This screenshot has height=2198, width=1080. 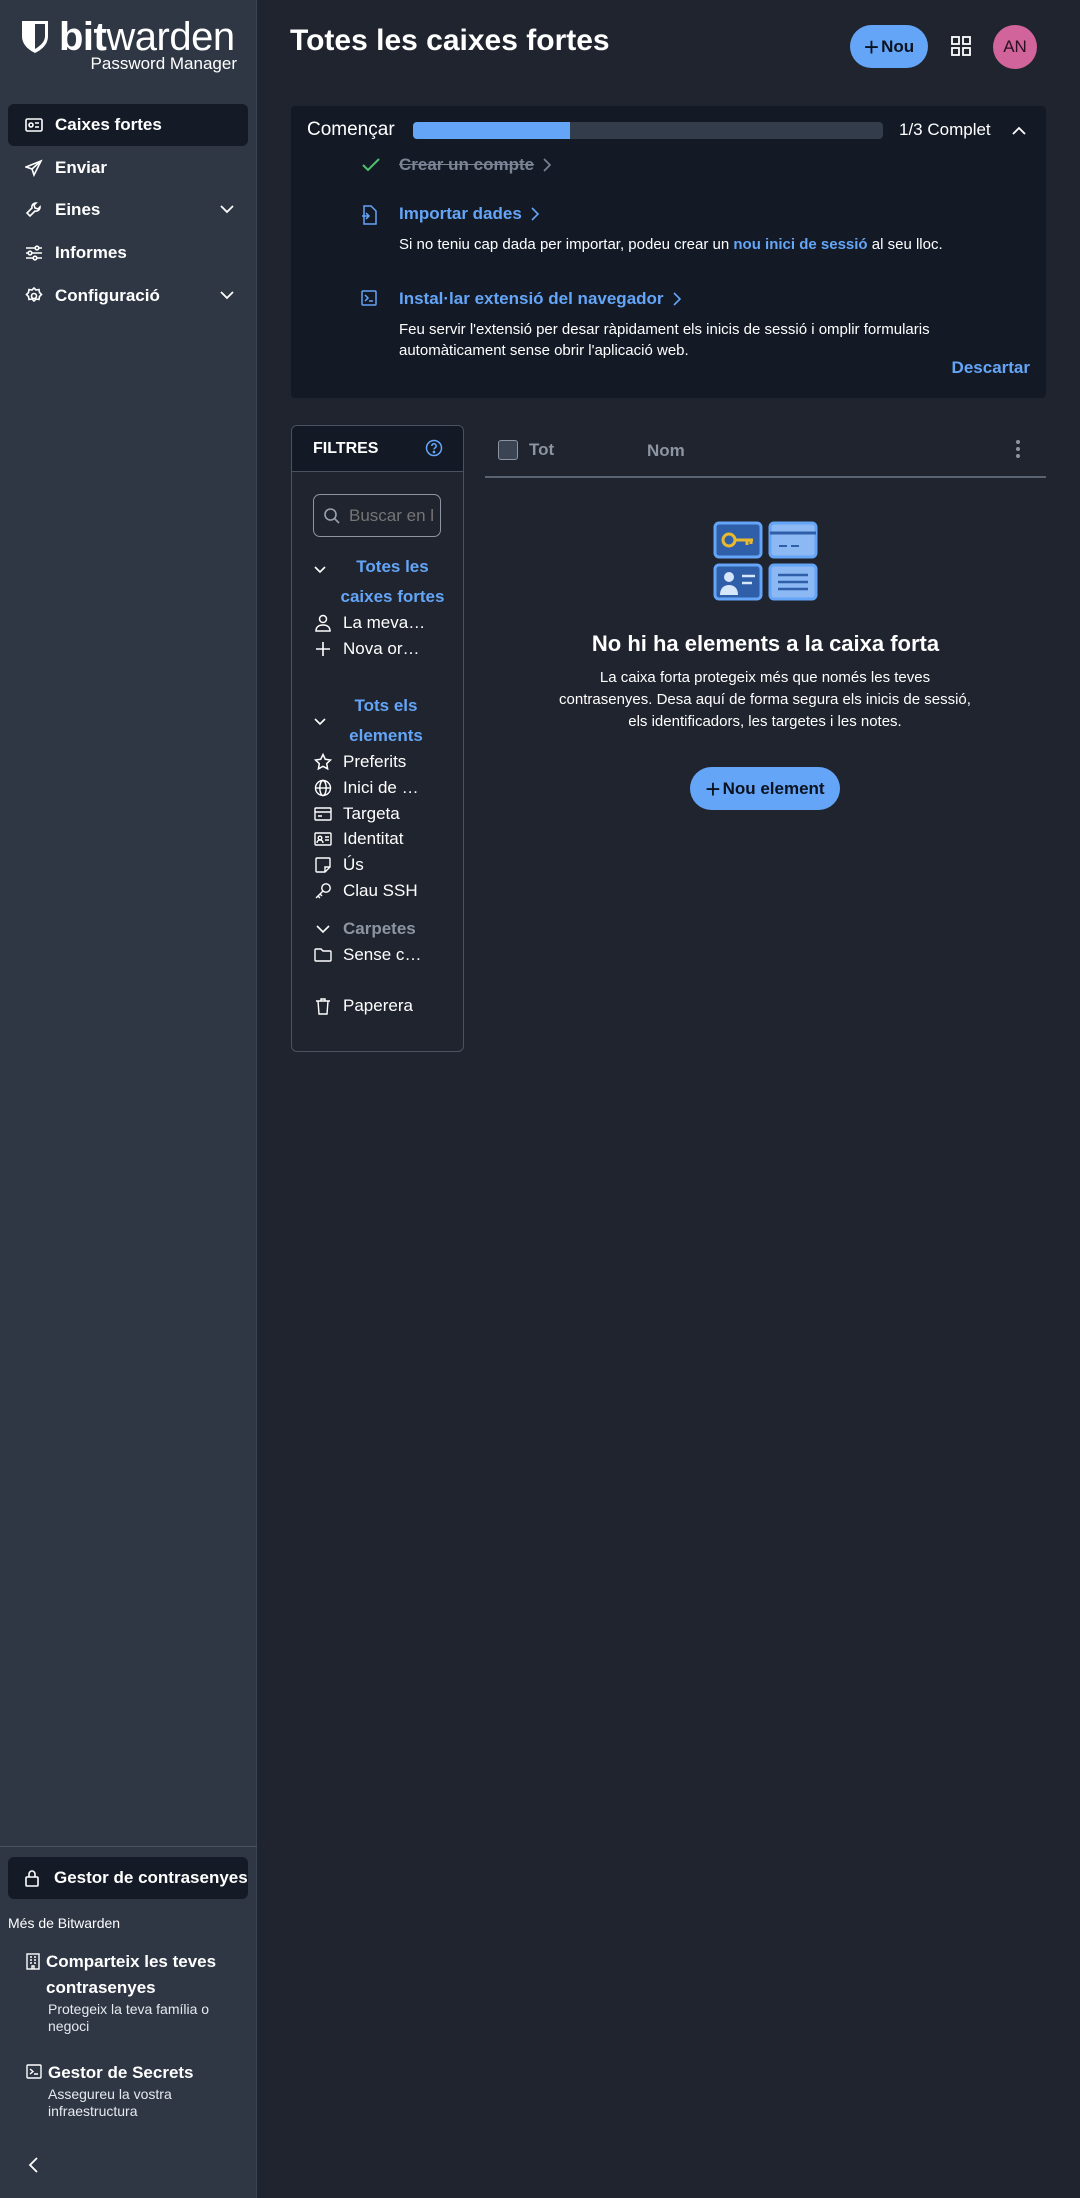 What do you see at coordinates (383, 839) in the screenshot?
I see `filter-identities: Identitat` at bounding box center [383, 839].